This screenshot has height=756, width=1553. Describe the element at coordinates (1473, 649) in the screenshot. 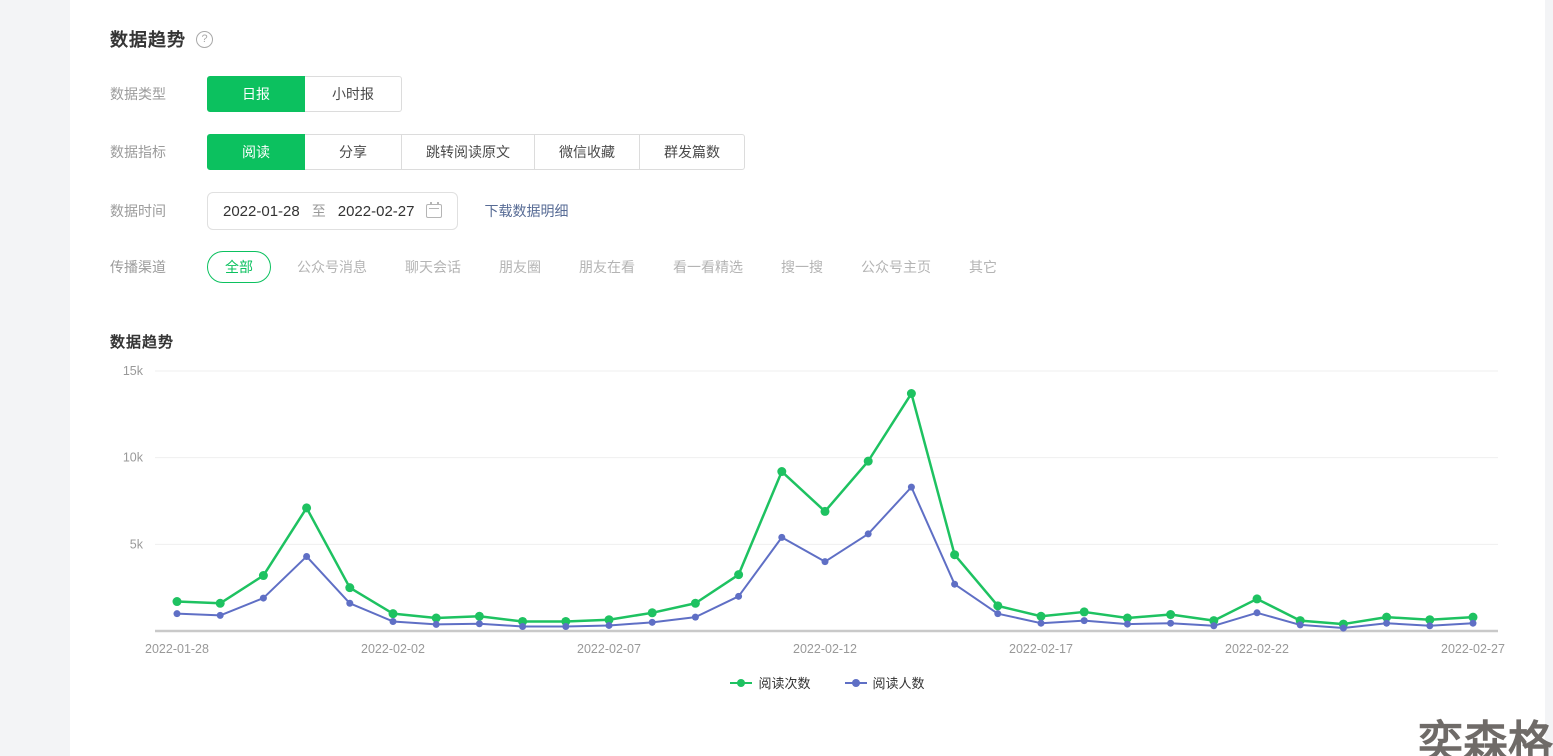

I see `x-tick-2022-02-27: 2022-02-27` at that location.